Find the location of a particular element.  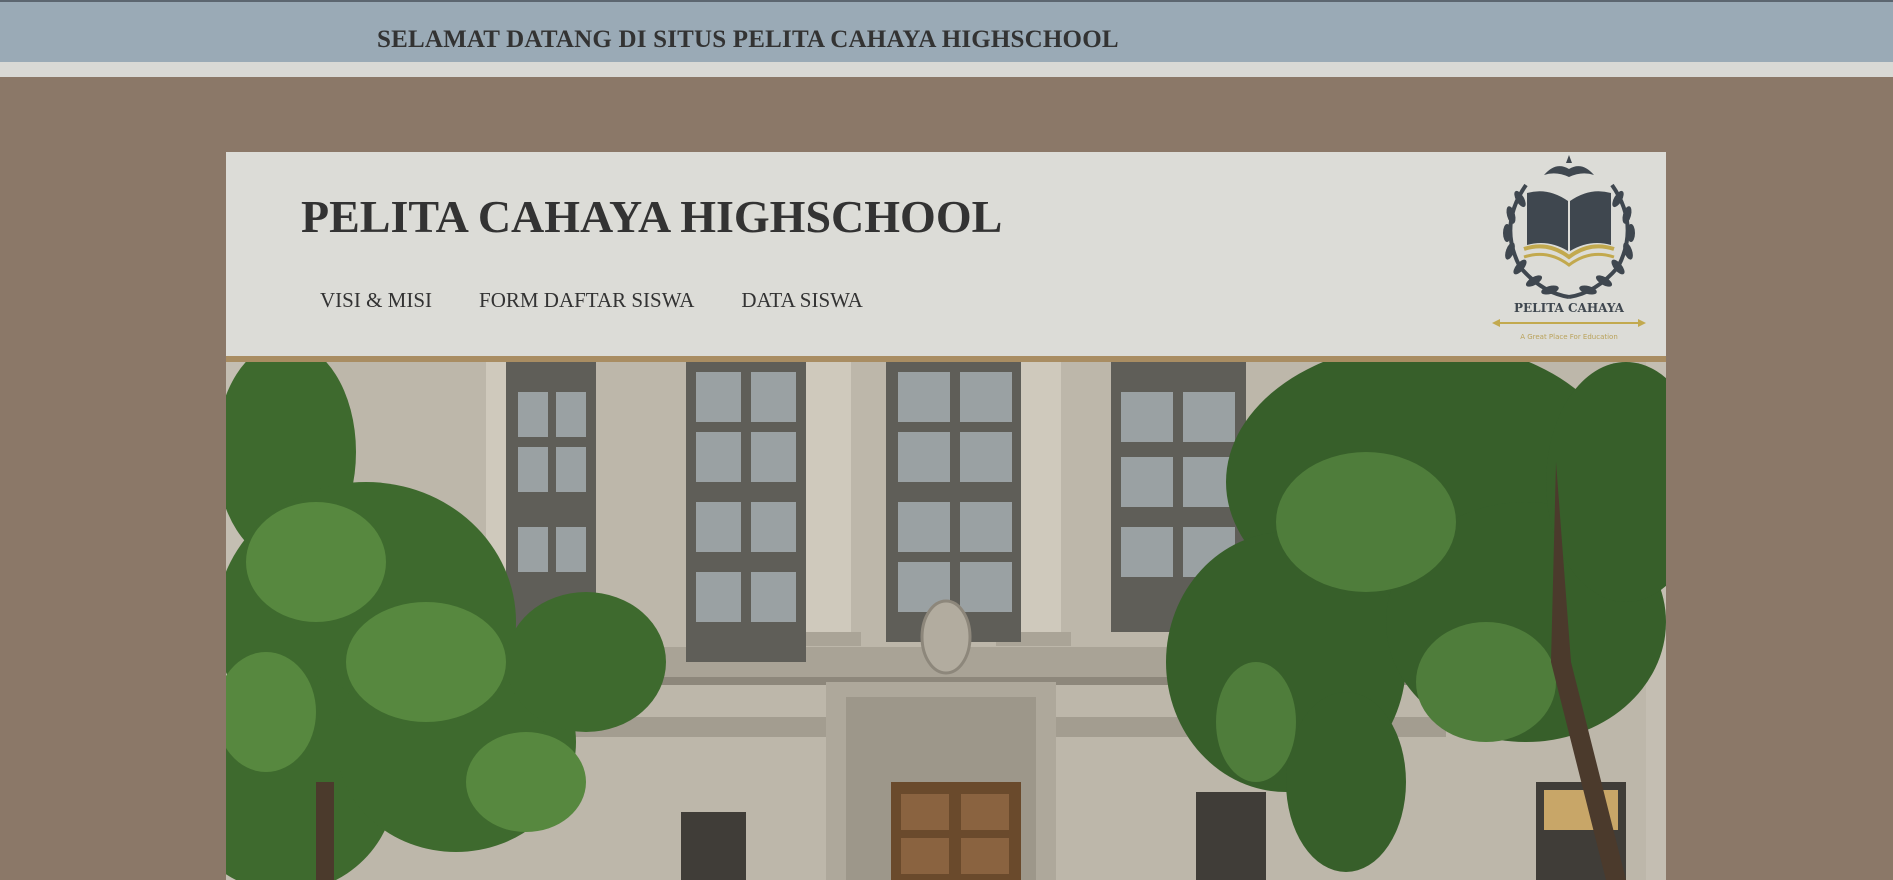

main-nav: VISI & MISI FORM DAFTAR SISWA DATA SISWA is located at coordinates (591, 300).